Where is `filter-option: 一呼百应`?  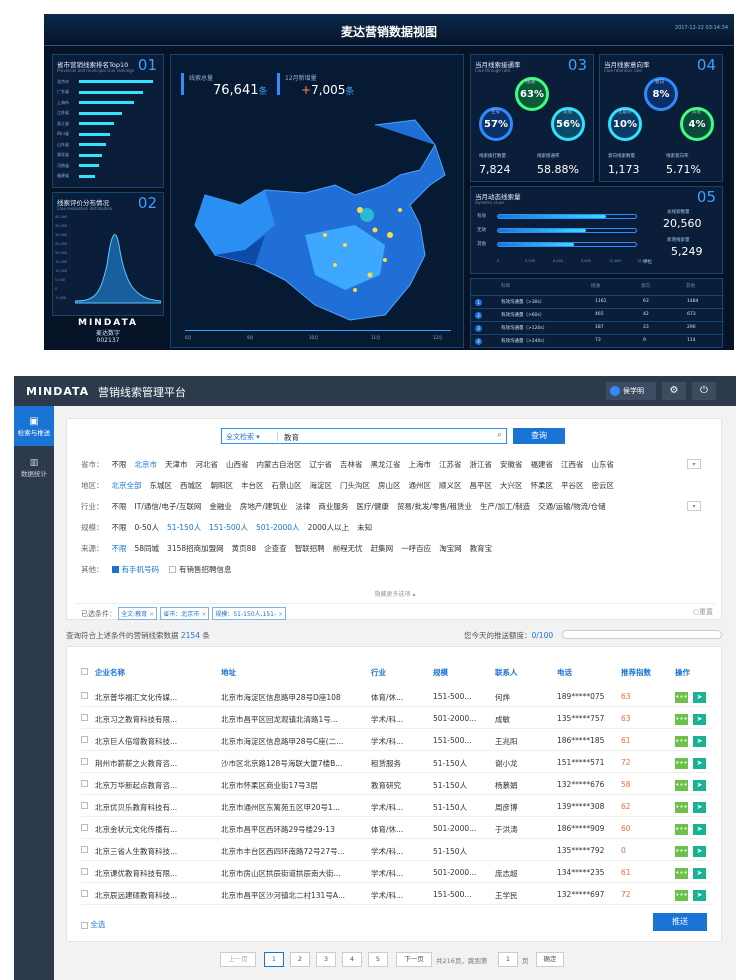 filter-option: 一呼百应 is located at coordinates (416, 548).